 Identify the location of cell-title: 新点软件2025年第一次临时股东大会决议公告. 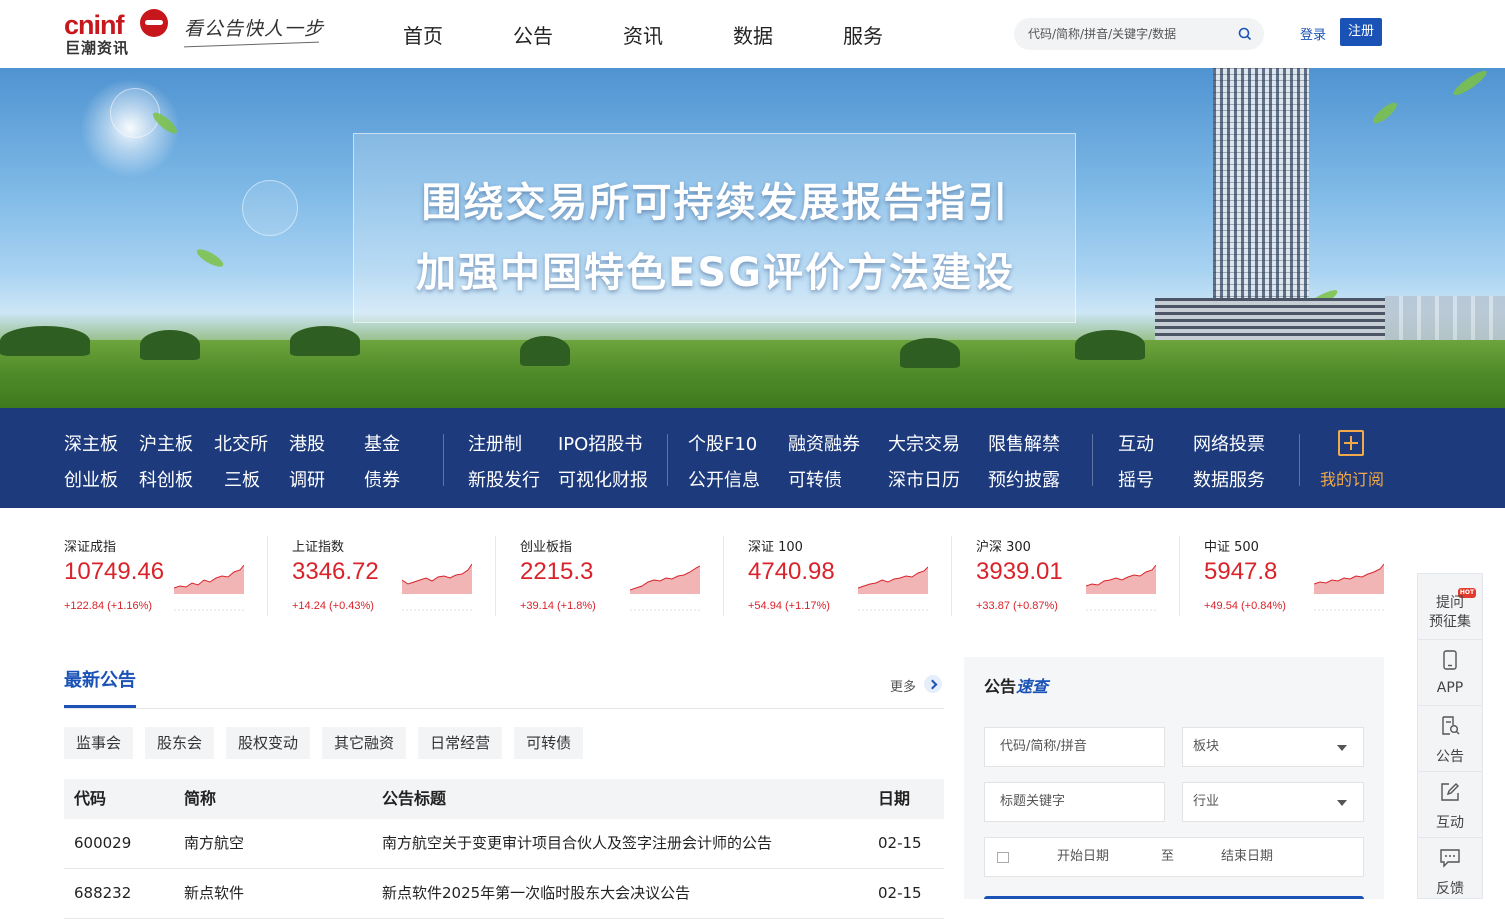
(536, 893).